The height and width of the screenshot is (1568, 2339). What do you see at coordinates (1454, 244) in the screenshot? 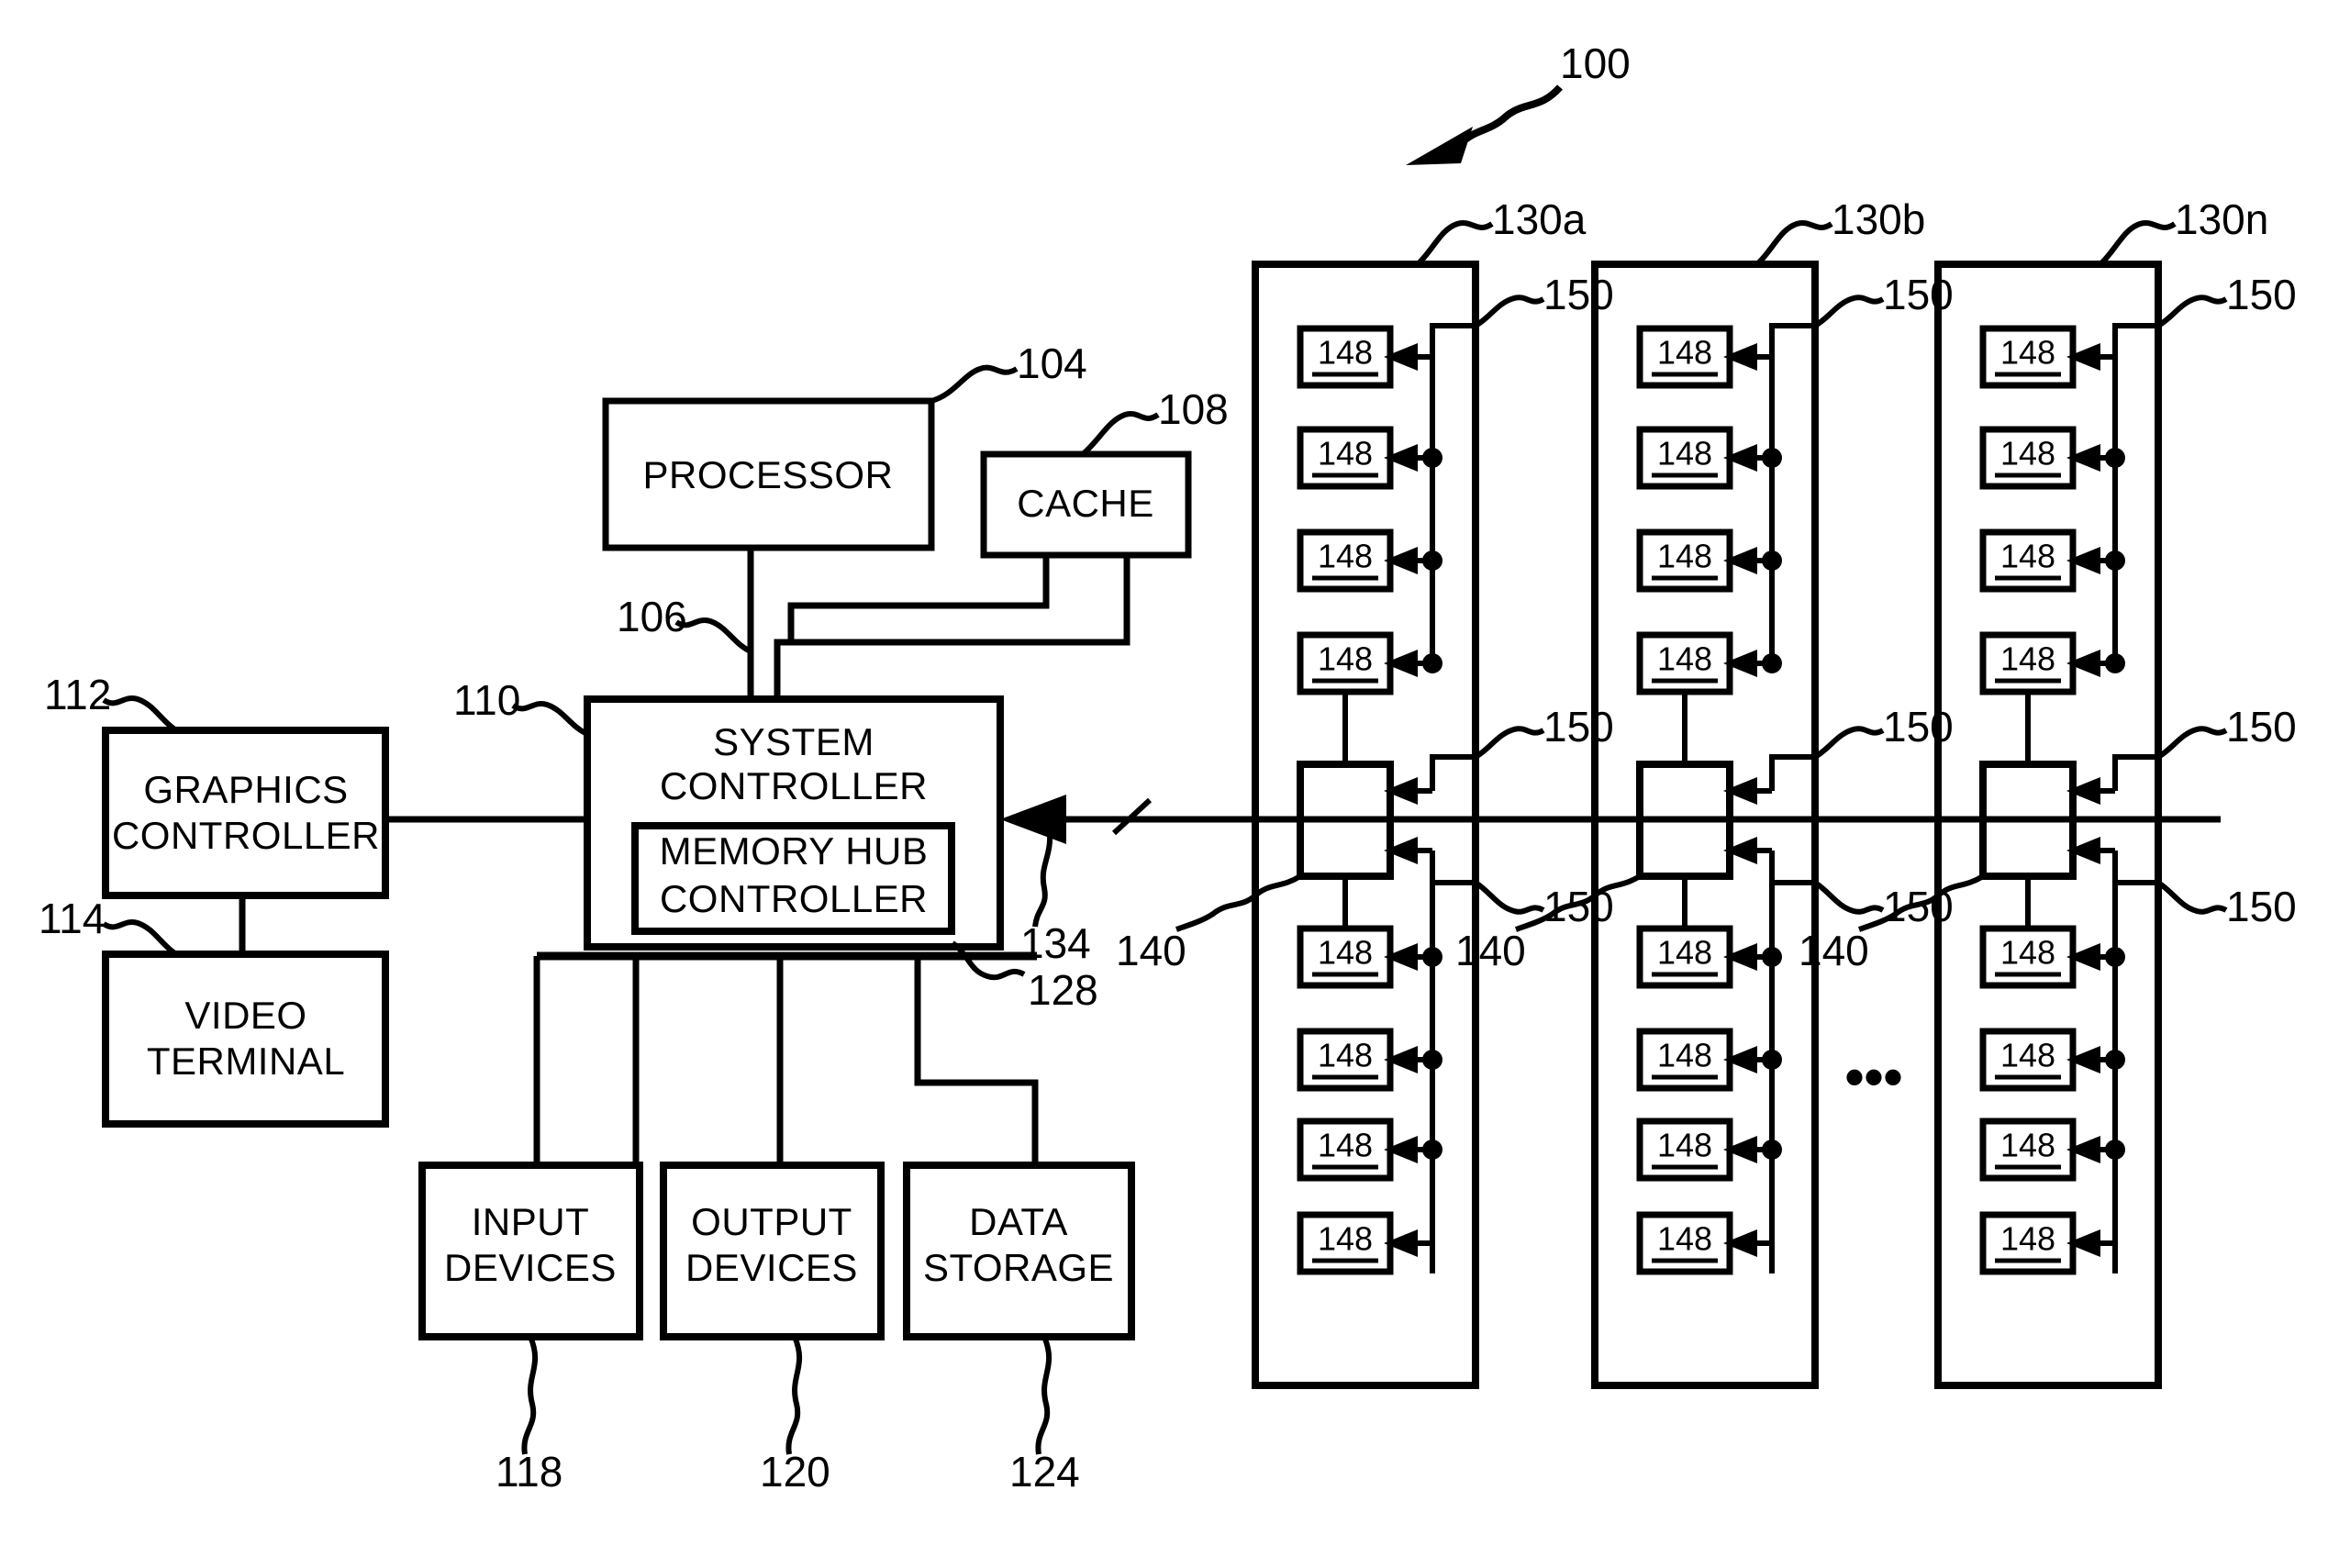
I see `leader-130a` at bounding box center [1454, 244].